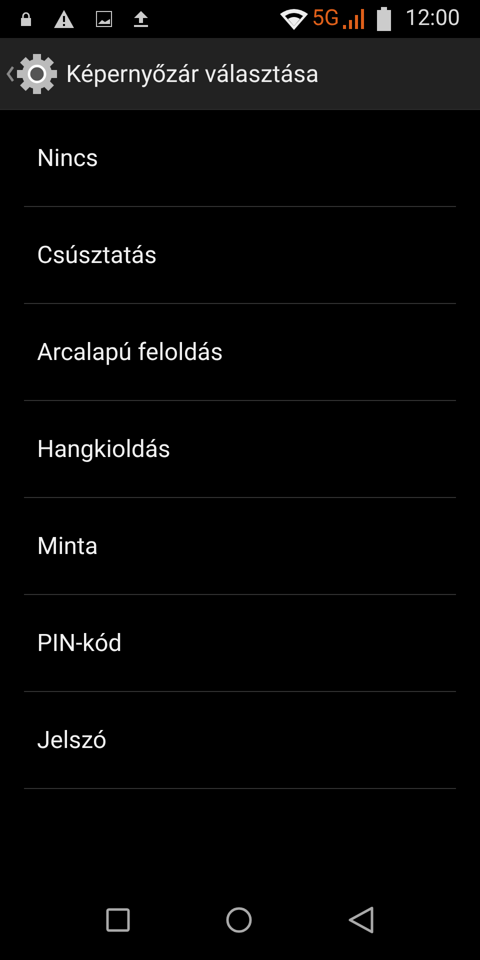 This screenshot has height=960, width=480. I want to click on home-button, so click(239, 920).